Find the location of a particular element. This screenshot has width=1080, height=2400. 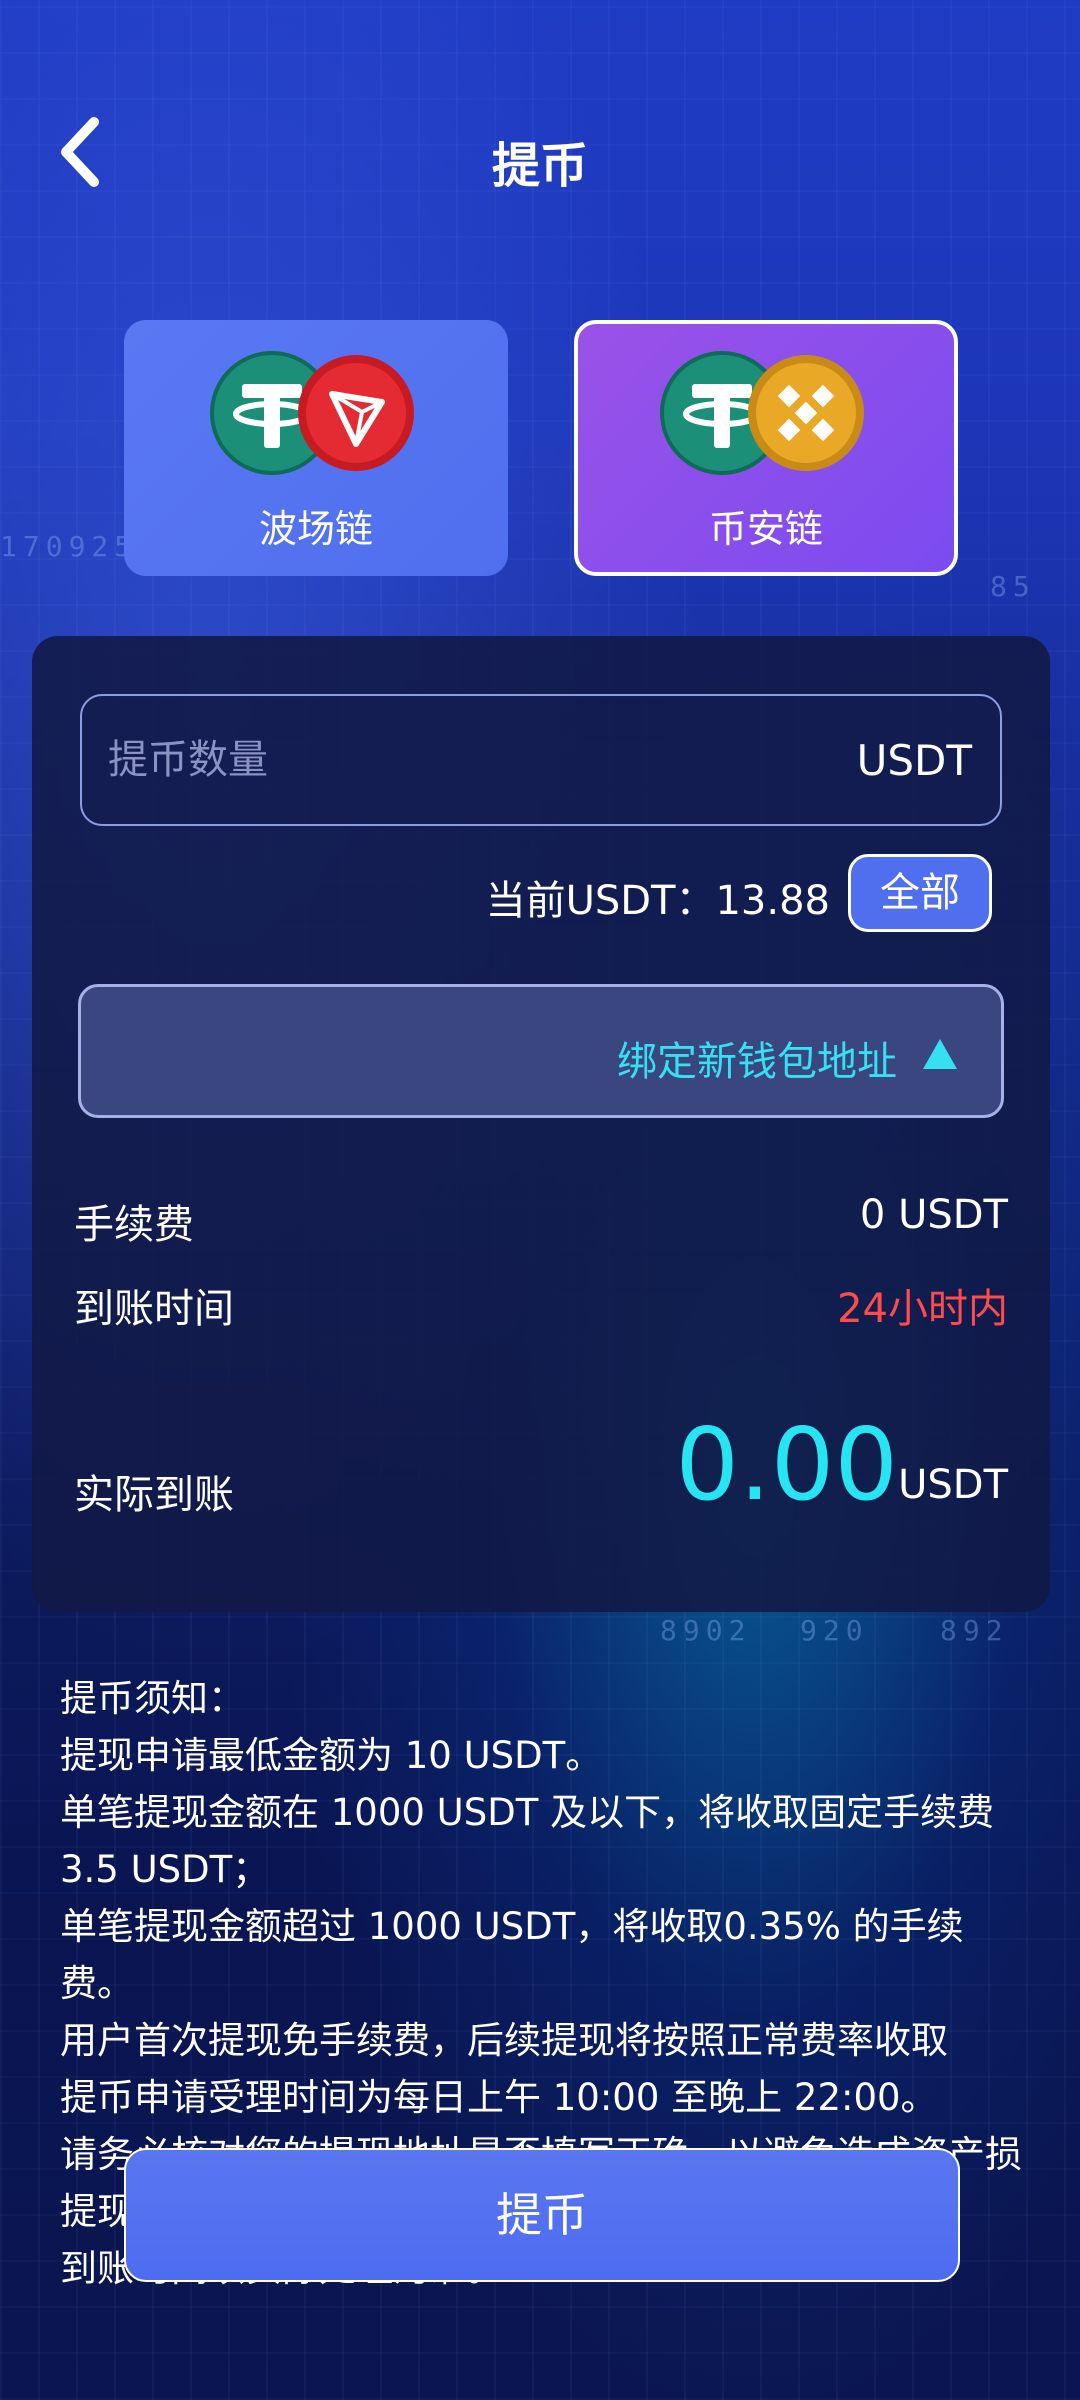

notes-line: 提现申请最低金额为 10 USDT。 is located at coordinates (331, 1755).